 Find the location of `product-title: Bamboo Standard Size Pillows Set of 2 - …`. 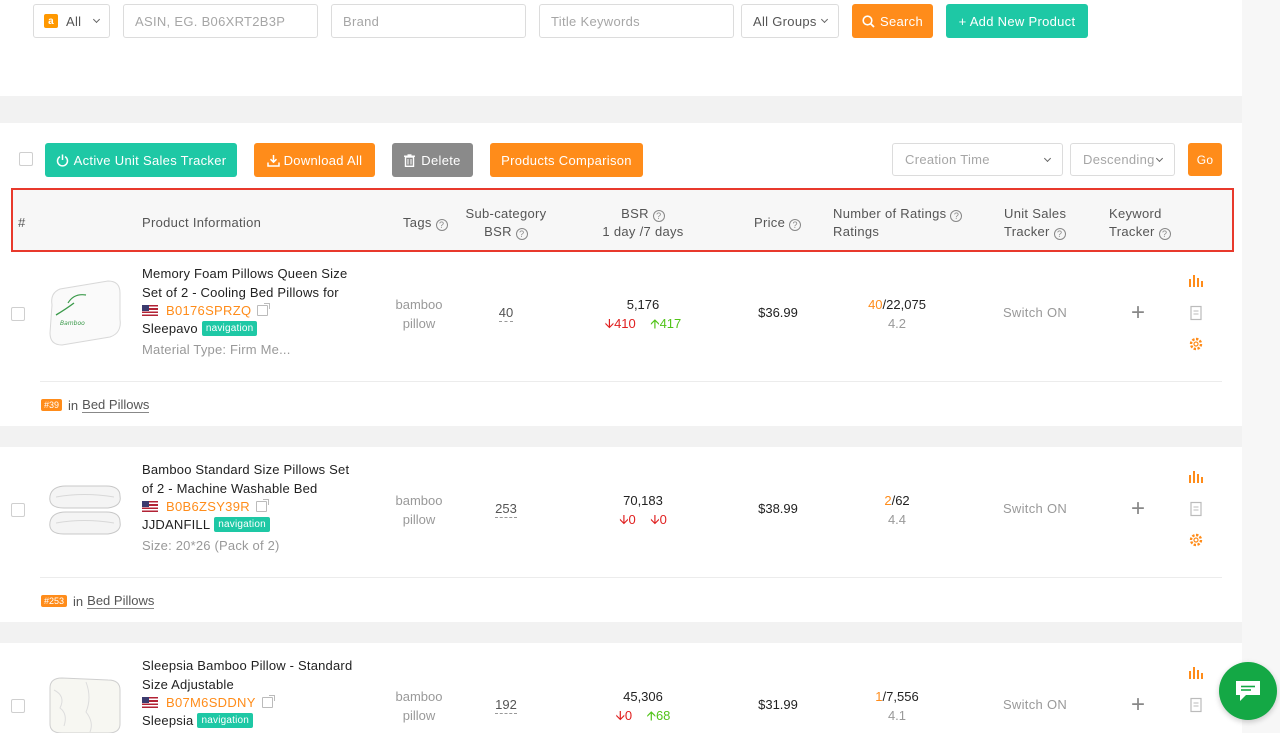

product-title: Bamboo Standard Size Pillows Set of 2 - … is located at coordinates (249, 479).